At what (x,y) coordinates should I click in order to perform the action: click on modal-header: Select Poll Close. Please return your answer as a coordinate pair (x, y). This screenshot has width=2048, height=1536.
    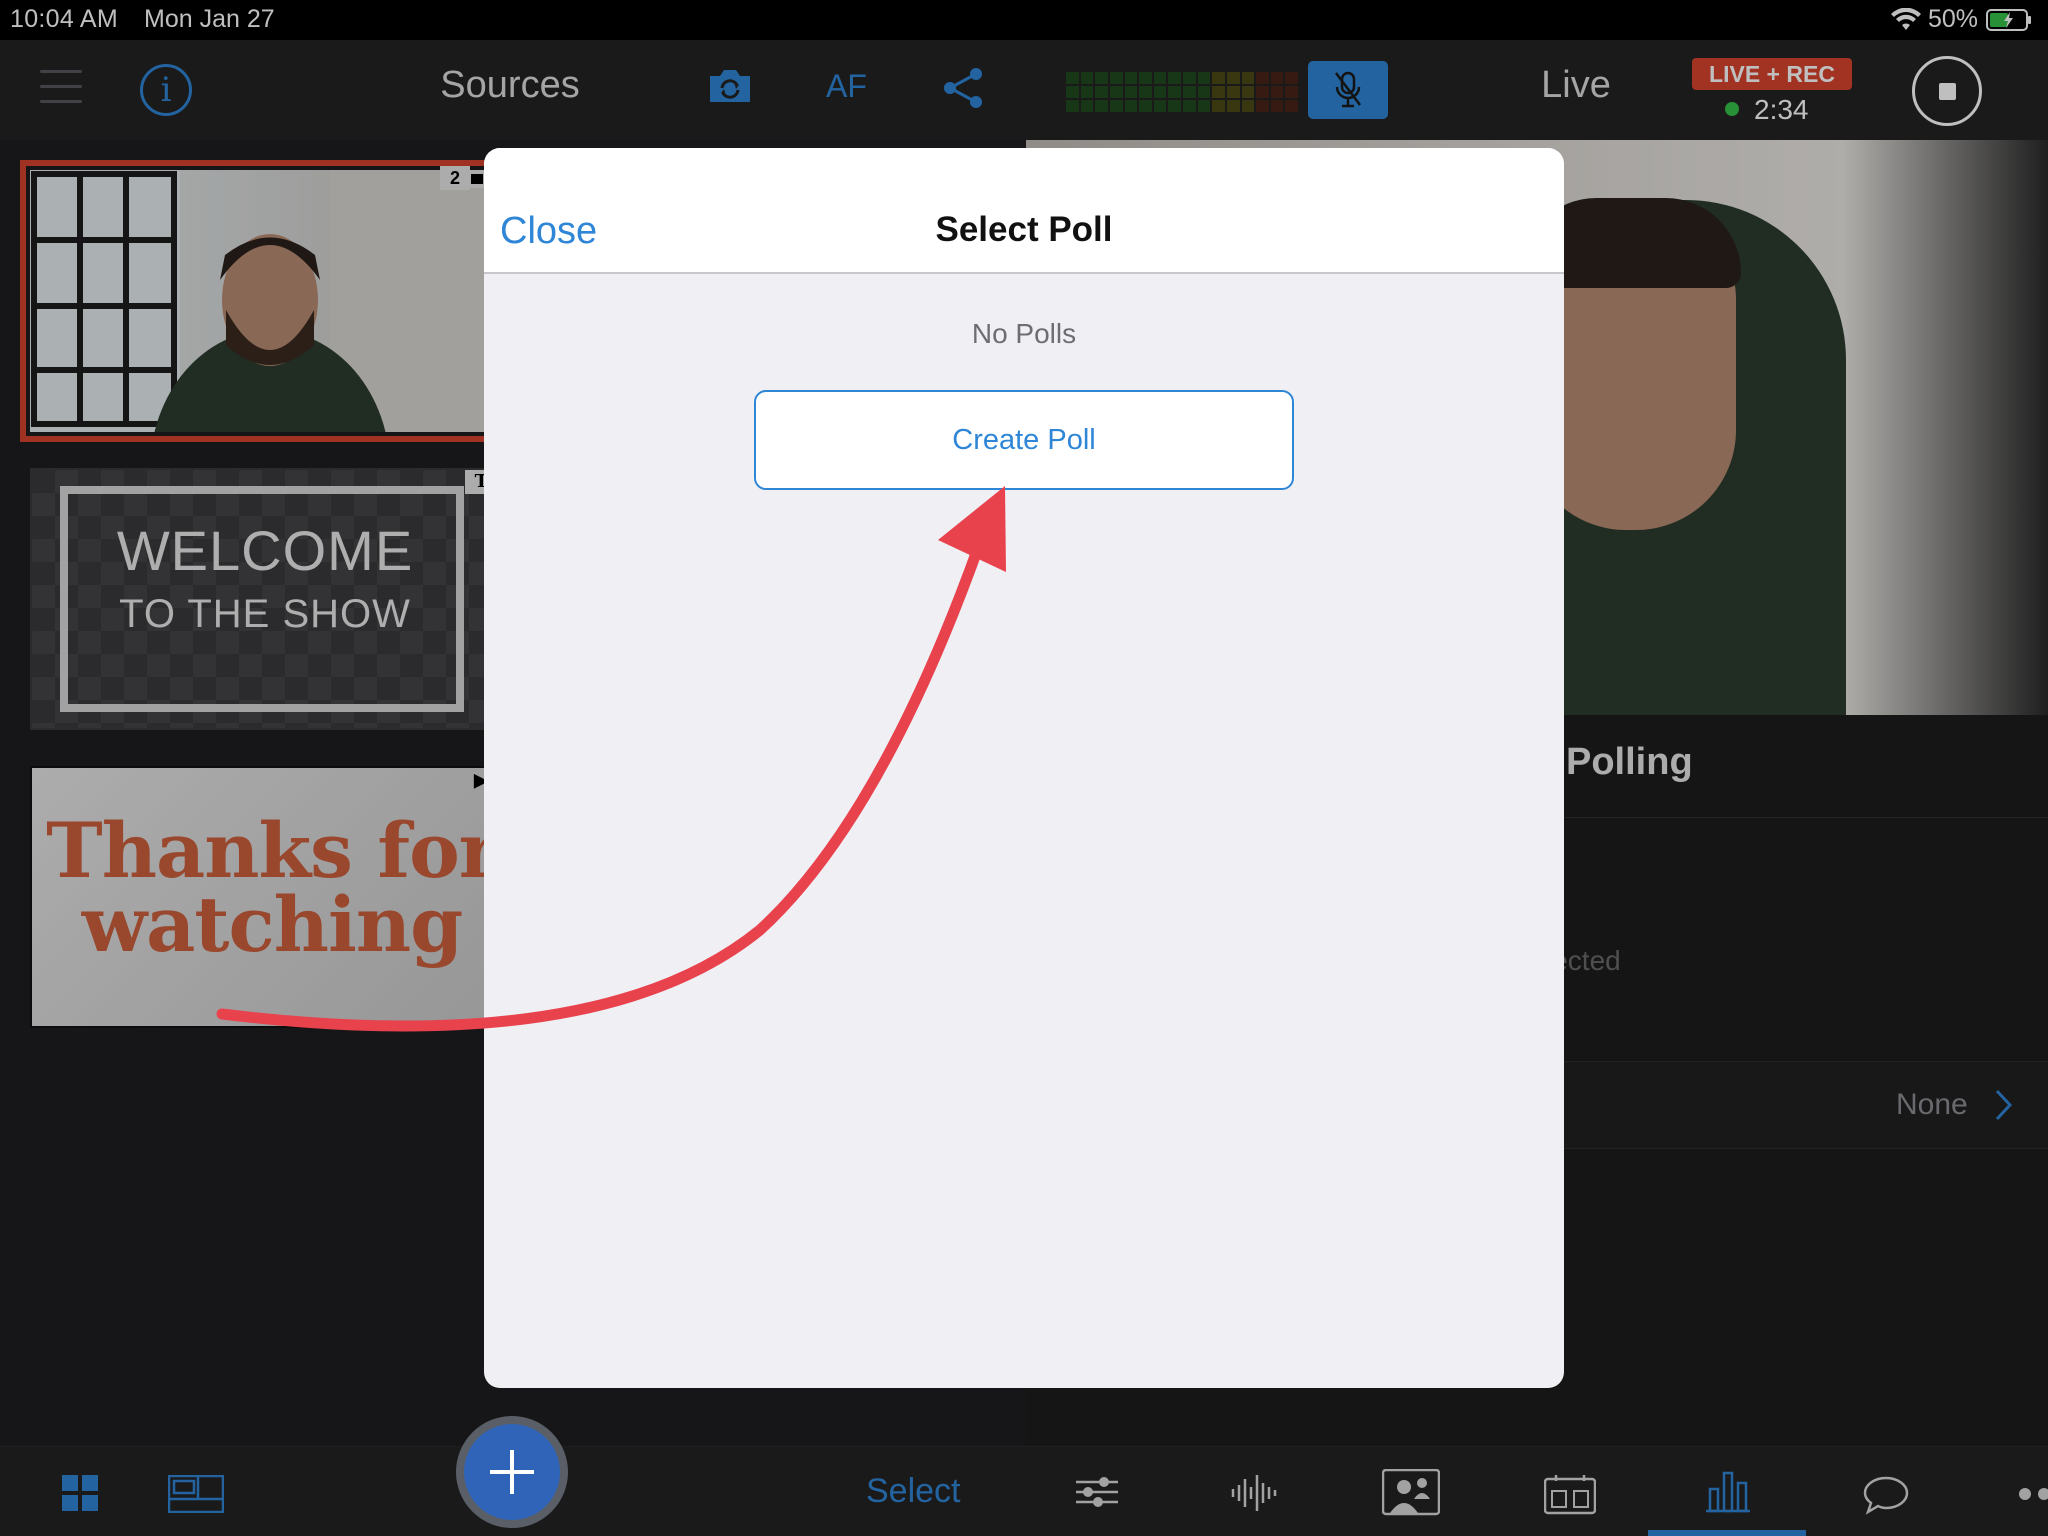
    Looking at the image, I should click on (1024, 211).